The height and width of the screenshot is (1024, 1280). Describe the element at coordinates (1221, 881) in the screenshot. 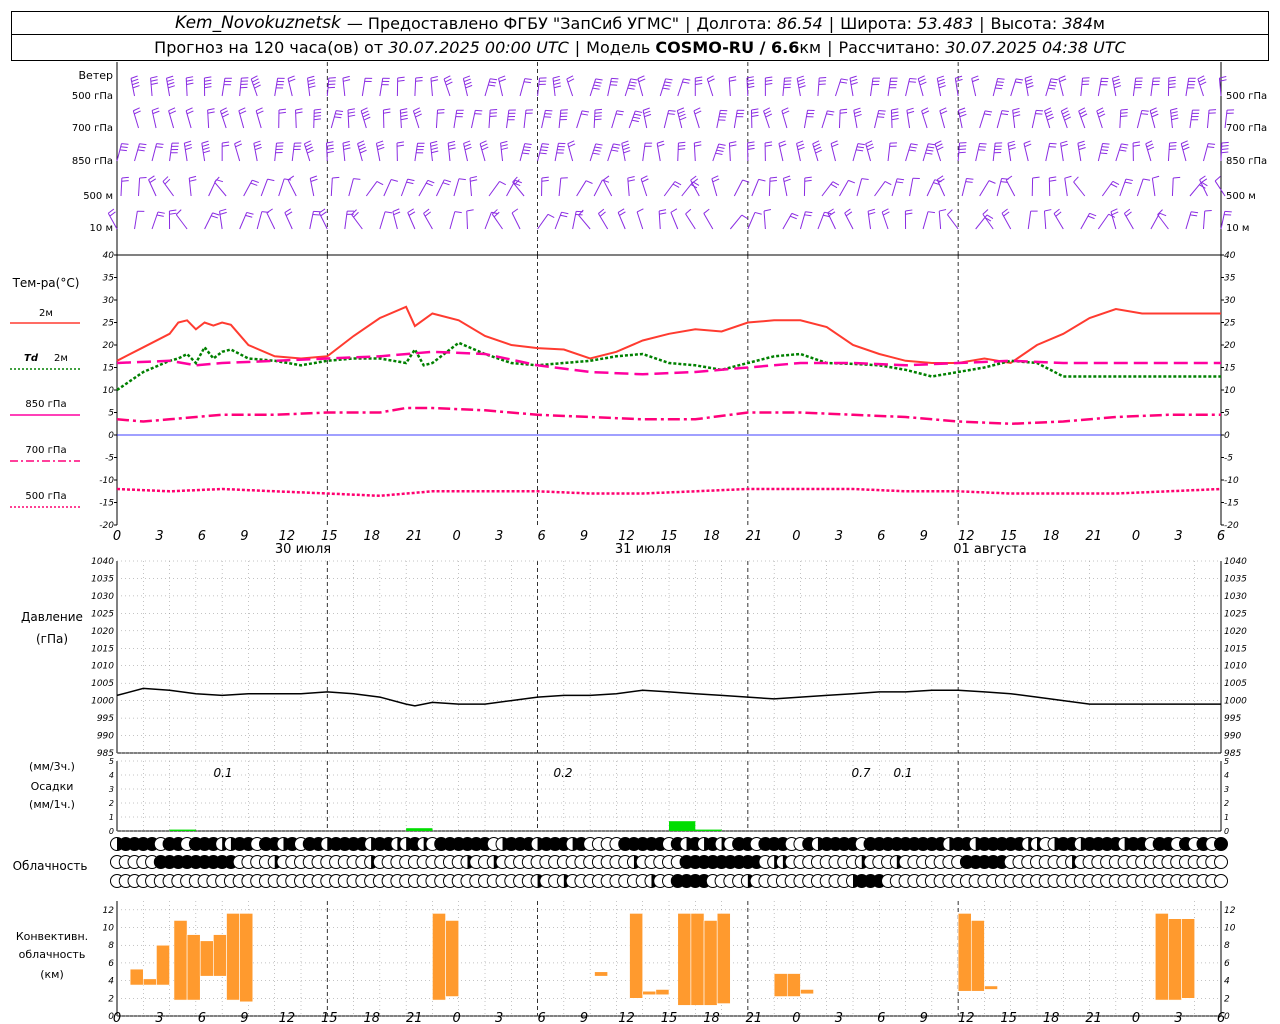

I see `cloud-symbol` at that location.